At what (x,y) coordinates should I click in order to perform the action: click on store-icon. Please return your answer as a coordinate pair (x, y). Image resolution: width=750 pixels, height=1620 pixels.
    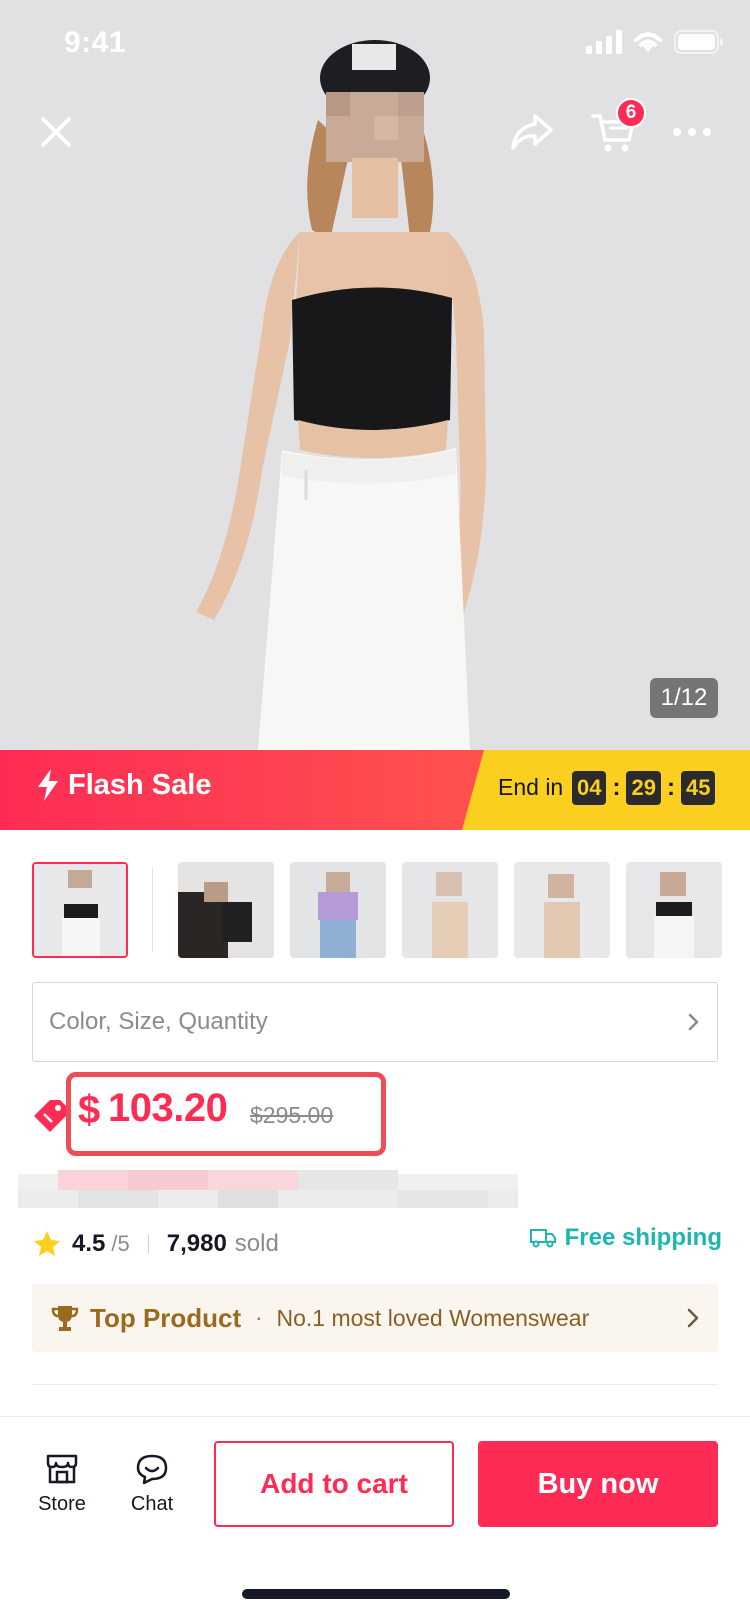
    Looking at the image, I should click on (62, 1469).